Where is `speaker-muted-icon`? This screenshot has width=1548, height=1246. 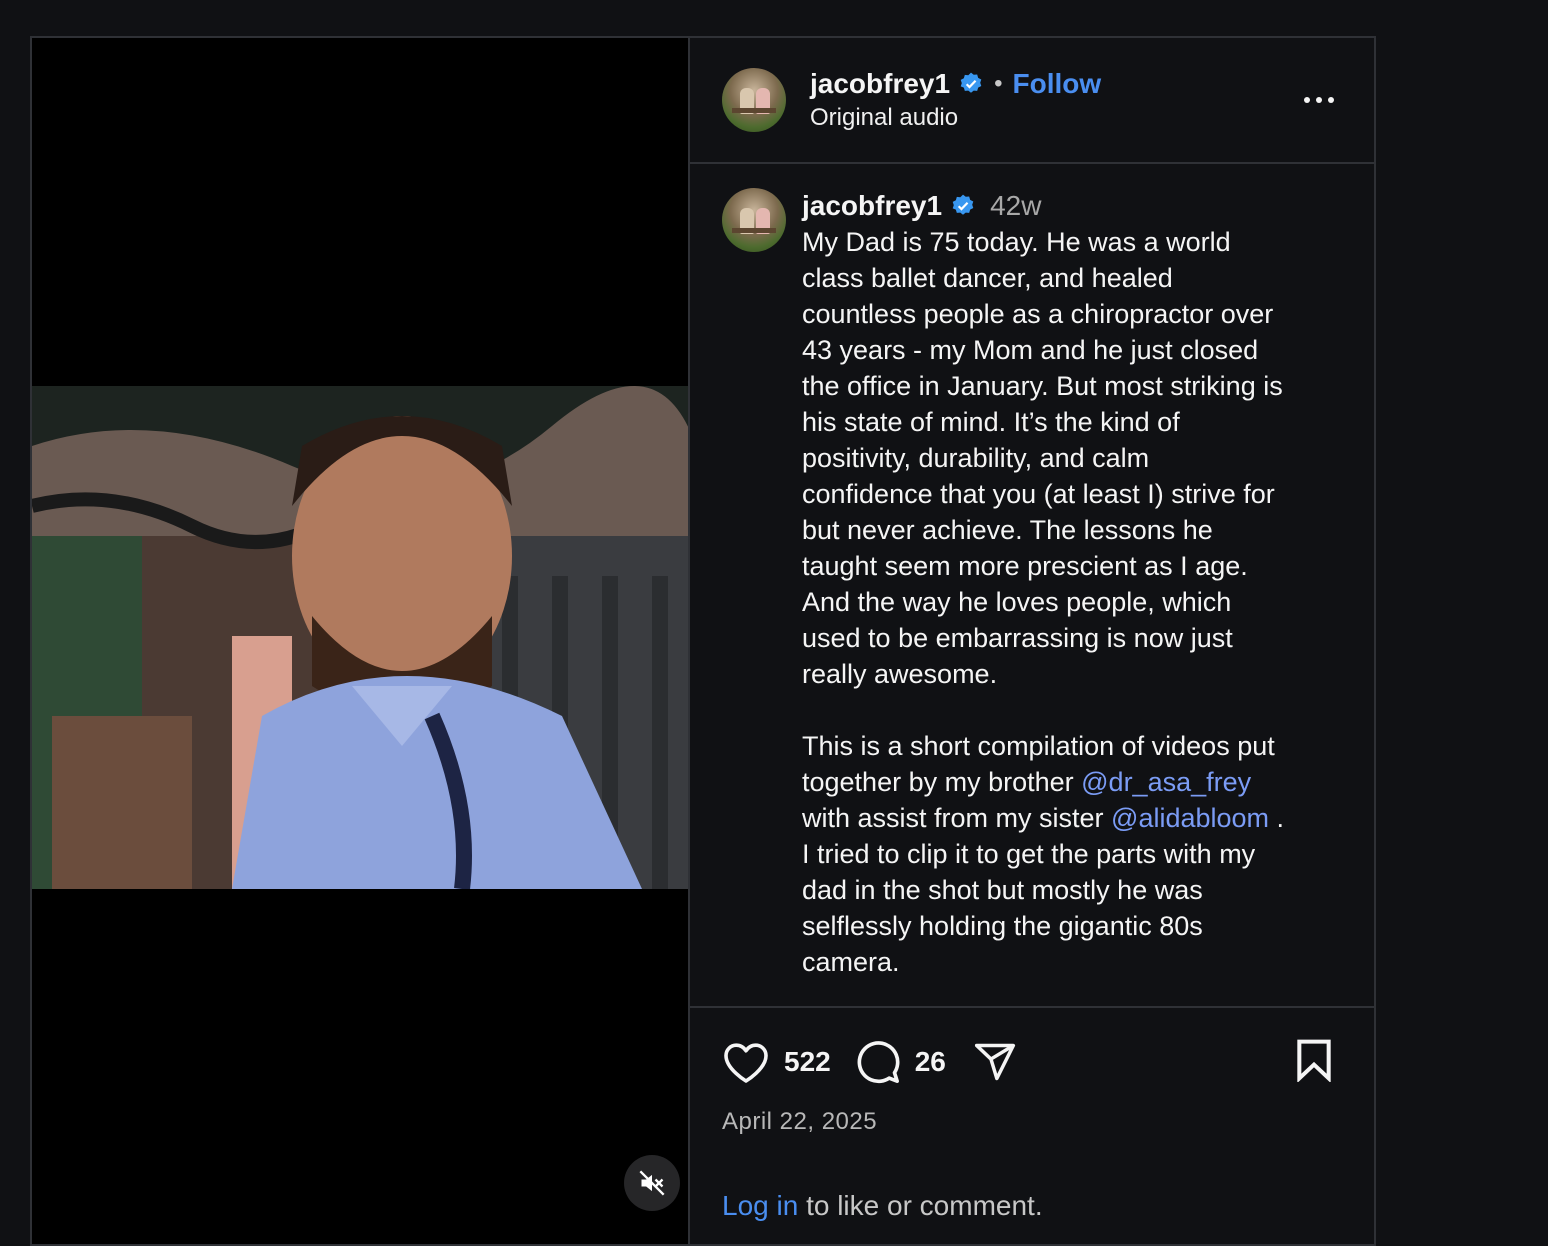
speaker-muted-icon is located at coordinates (652, 1183).